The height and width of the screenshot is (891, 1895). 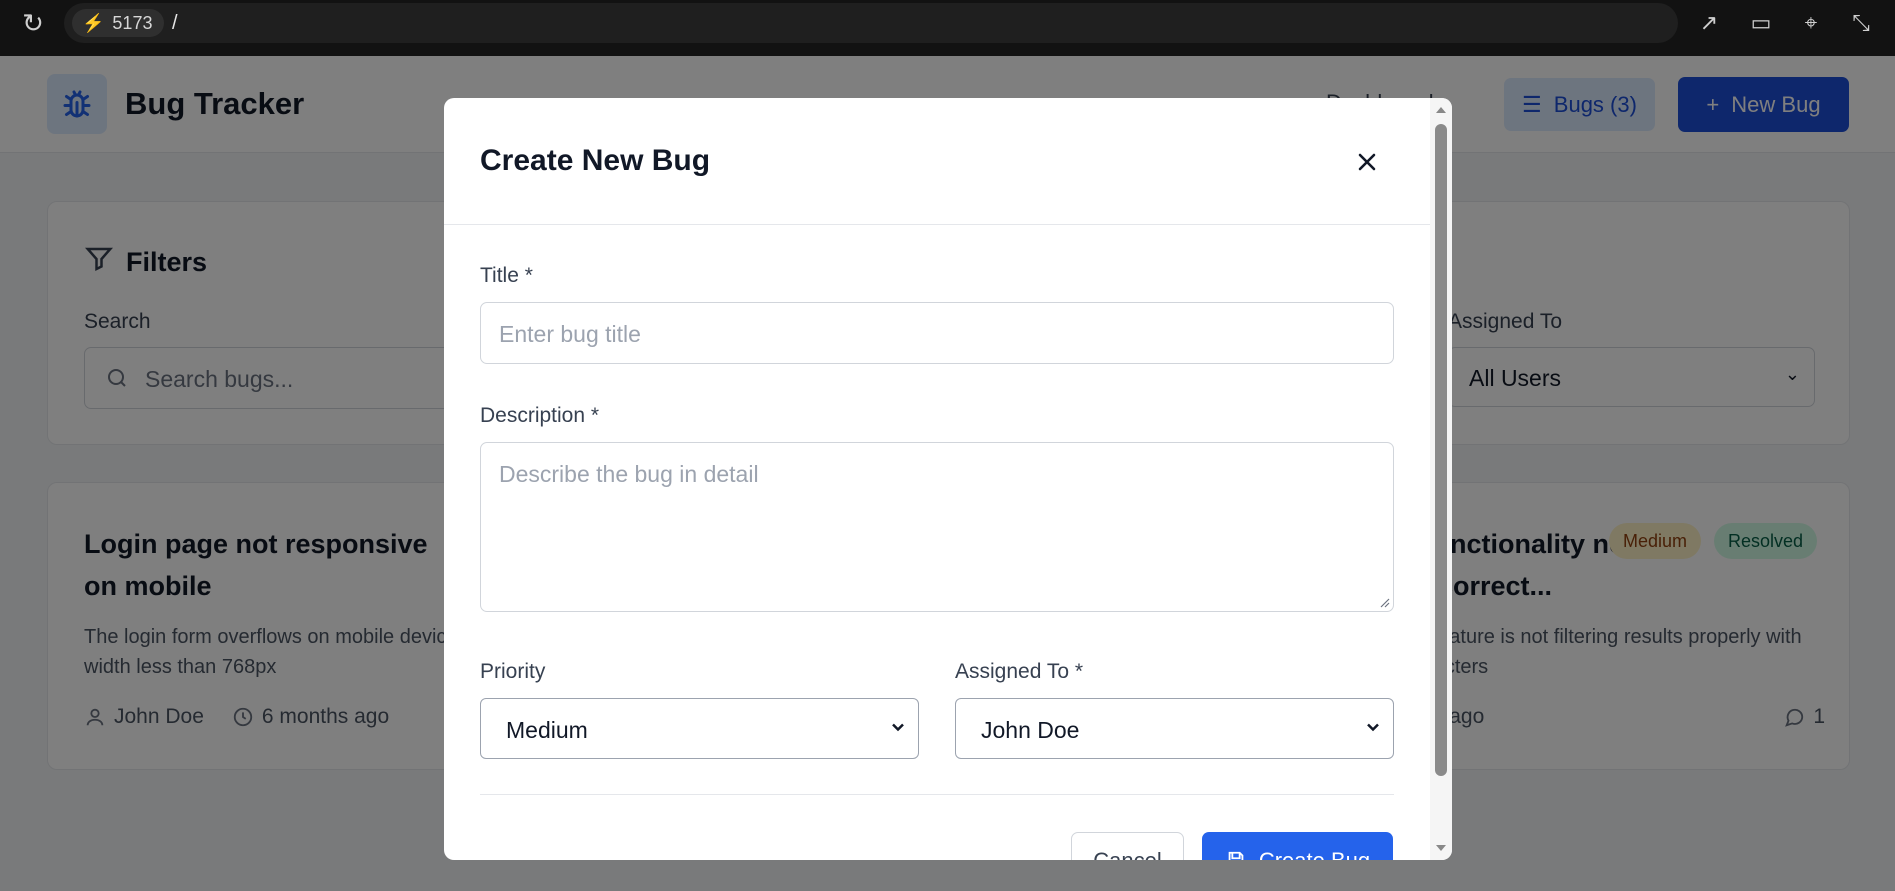 I want to click on plug-icon: ⚡, so click(x=93, y=23).